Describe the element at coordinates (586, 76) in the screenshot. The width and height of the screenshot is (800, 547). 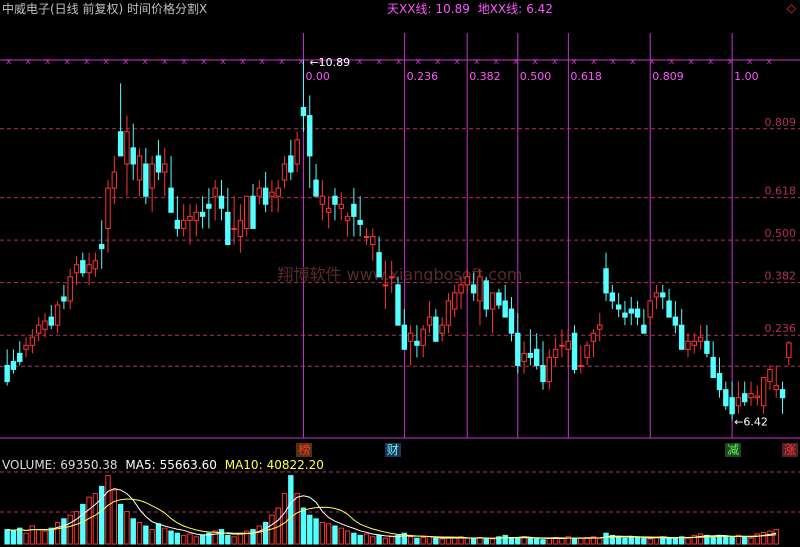
I see `time-fib-label: 0.618` at that location.